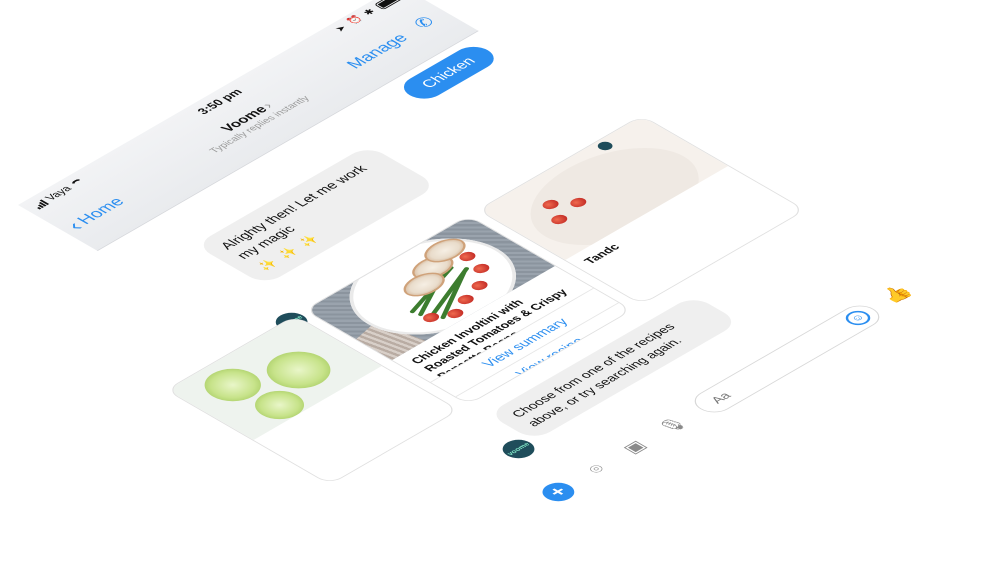  I want to click on thumbs-up-icon: 👍, so click(898, 295).